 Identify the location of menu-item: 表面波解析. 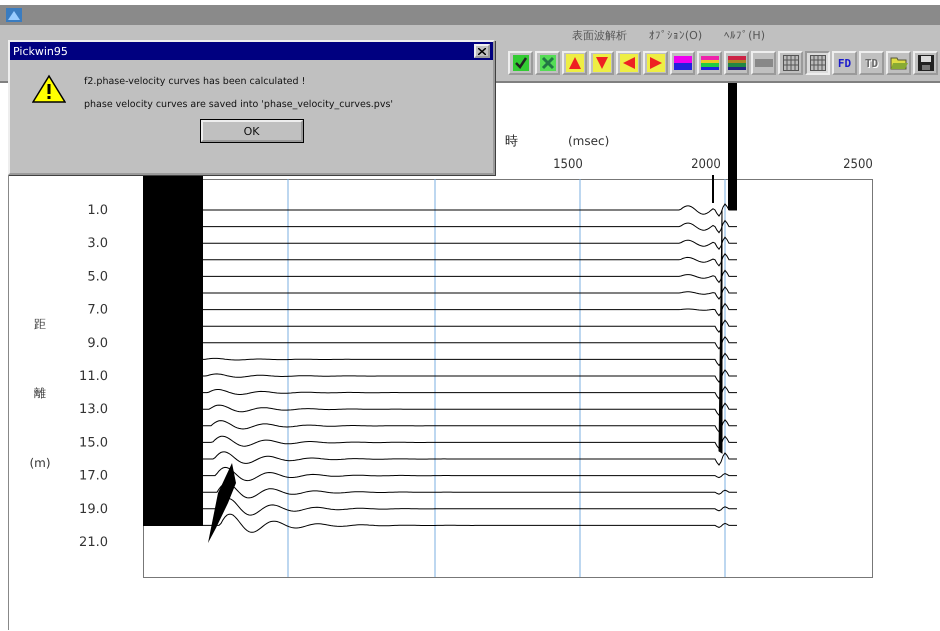
(599, 35).